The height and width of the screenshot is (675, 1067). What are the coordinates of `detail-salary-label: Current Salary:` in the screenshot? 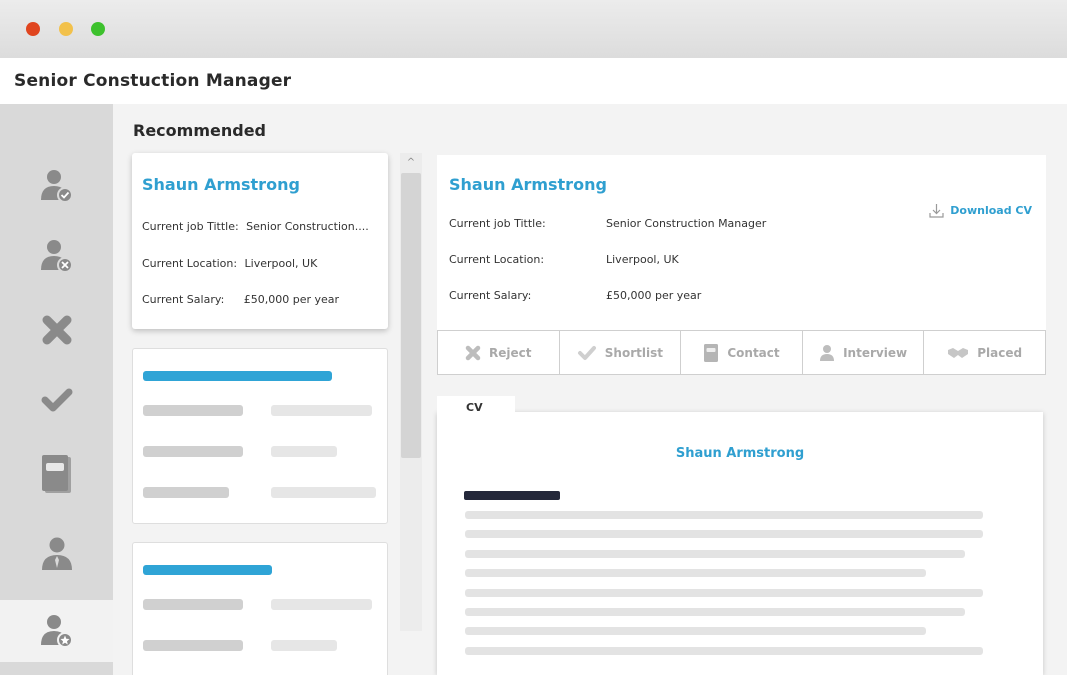 It's located at (490, 295).